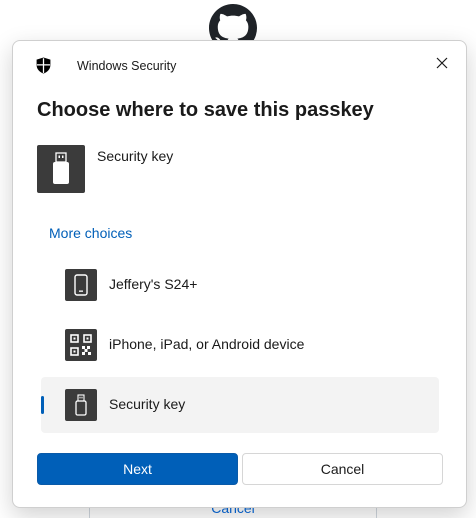  I want to click on option-other-device: iPhone, iPad, or Android device, so click(240, 345).